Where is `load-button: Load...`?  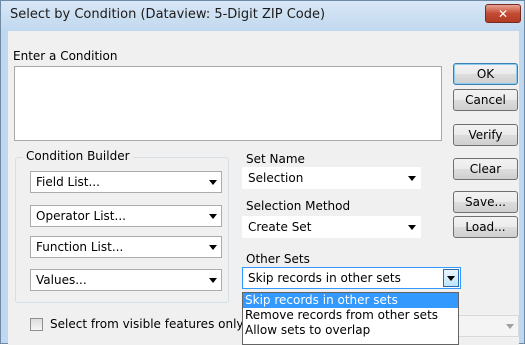 load-button: Load... is located at coordinates (485, 227).